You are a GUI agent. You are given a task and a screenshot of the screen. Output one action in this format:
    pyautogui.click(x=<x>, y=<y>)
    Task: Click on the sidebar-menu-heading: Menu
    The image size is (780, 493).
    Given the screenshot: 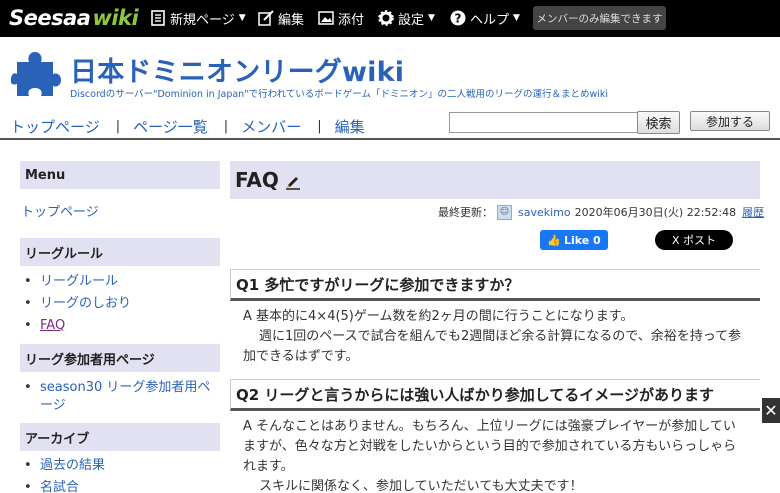 What is the action you would take?
    pyautogui.click(x=120, y=175)
    